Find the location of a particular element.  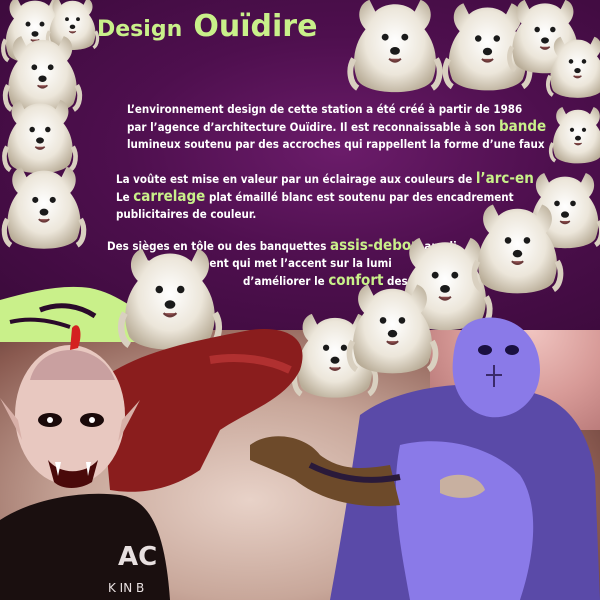

page-title: Design Ouïdire is located at coordinates (207, 25).